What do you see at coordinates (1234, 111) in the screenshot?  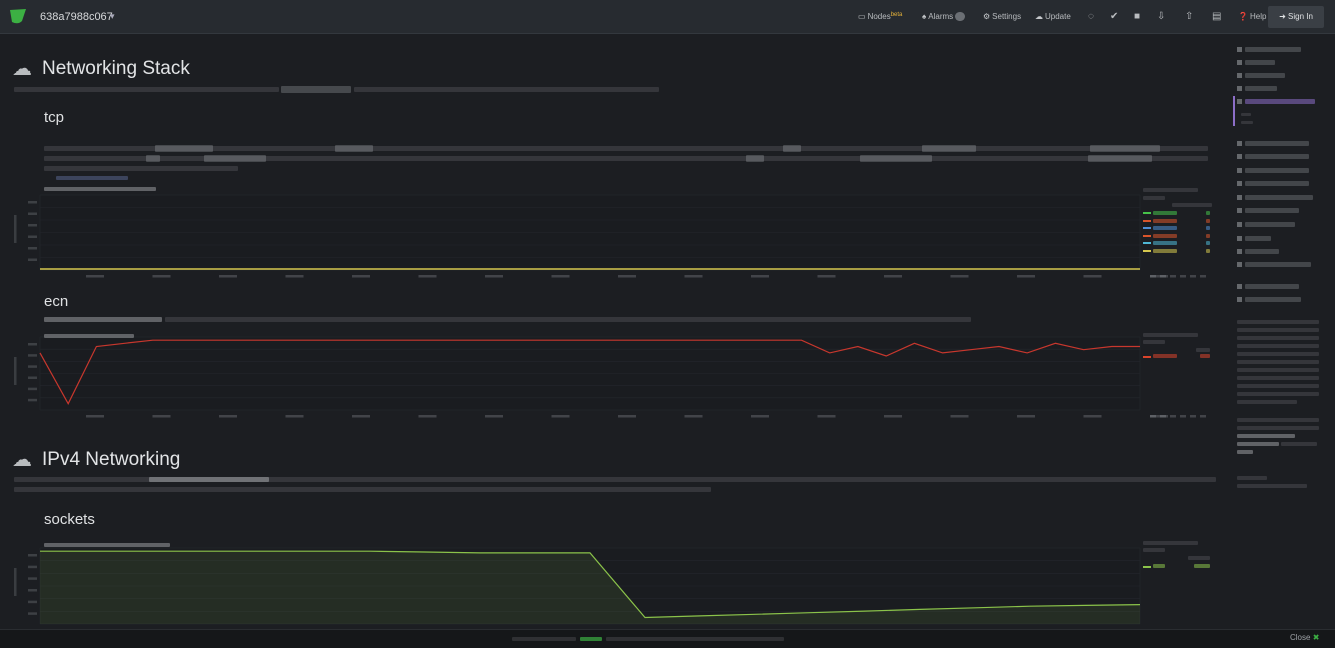 I see `active-menu-indicator` at bounding box center [1234, 111].